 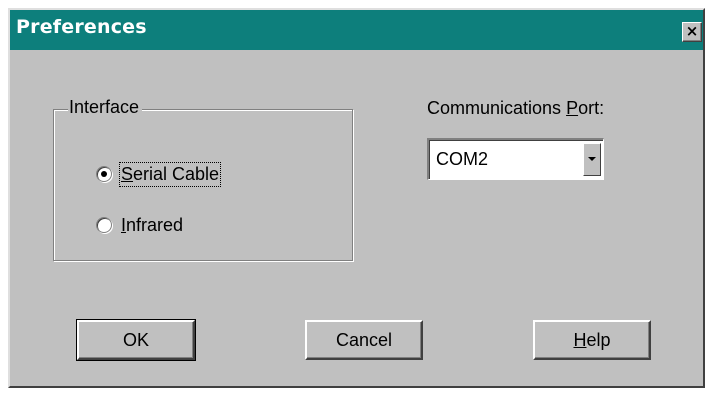 I want to click on cancel-button: Cancel, so click(x=364, y=340).